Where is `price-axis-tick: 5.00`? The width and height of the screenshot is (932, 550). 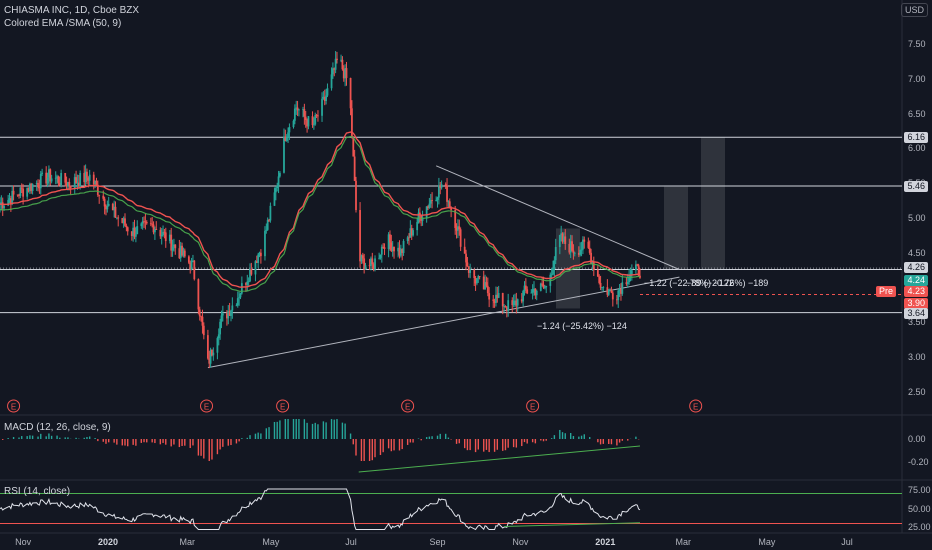
price-axis-tick: 5.00 is located at coordinates (917, 218).